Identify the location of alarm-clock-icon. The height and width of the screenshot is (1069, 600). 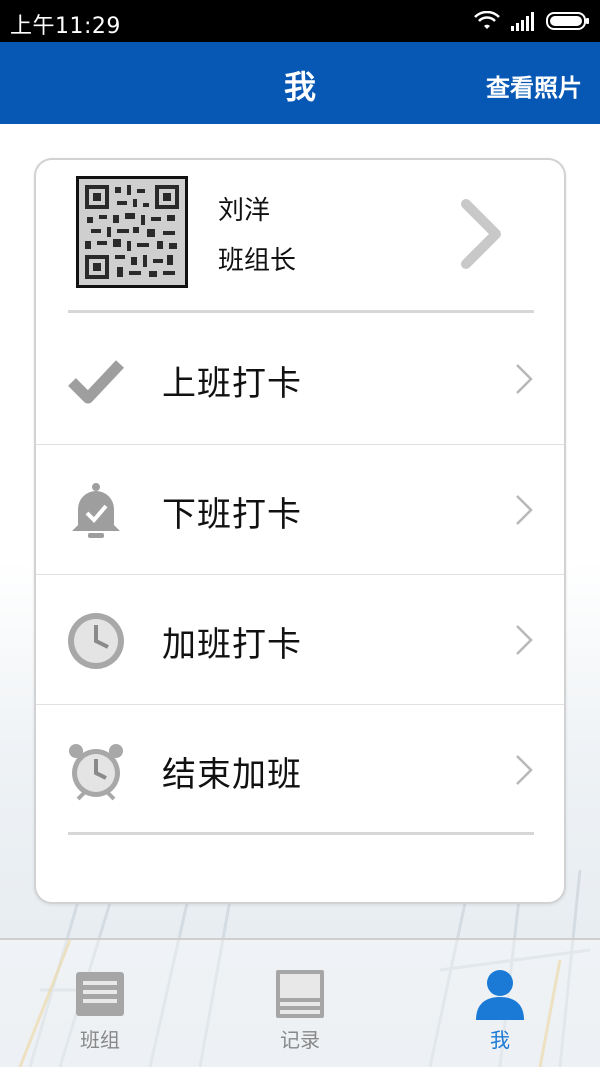
(96, 772).